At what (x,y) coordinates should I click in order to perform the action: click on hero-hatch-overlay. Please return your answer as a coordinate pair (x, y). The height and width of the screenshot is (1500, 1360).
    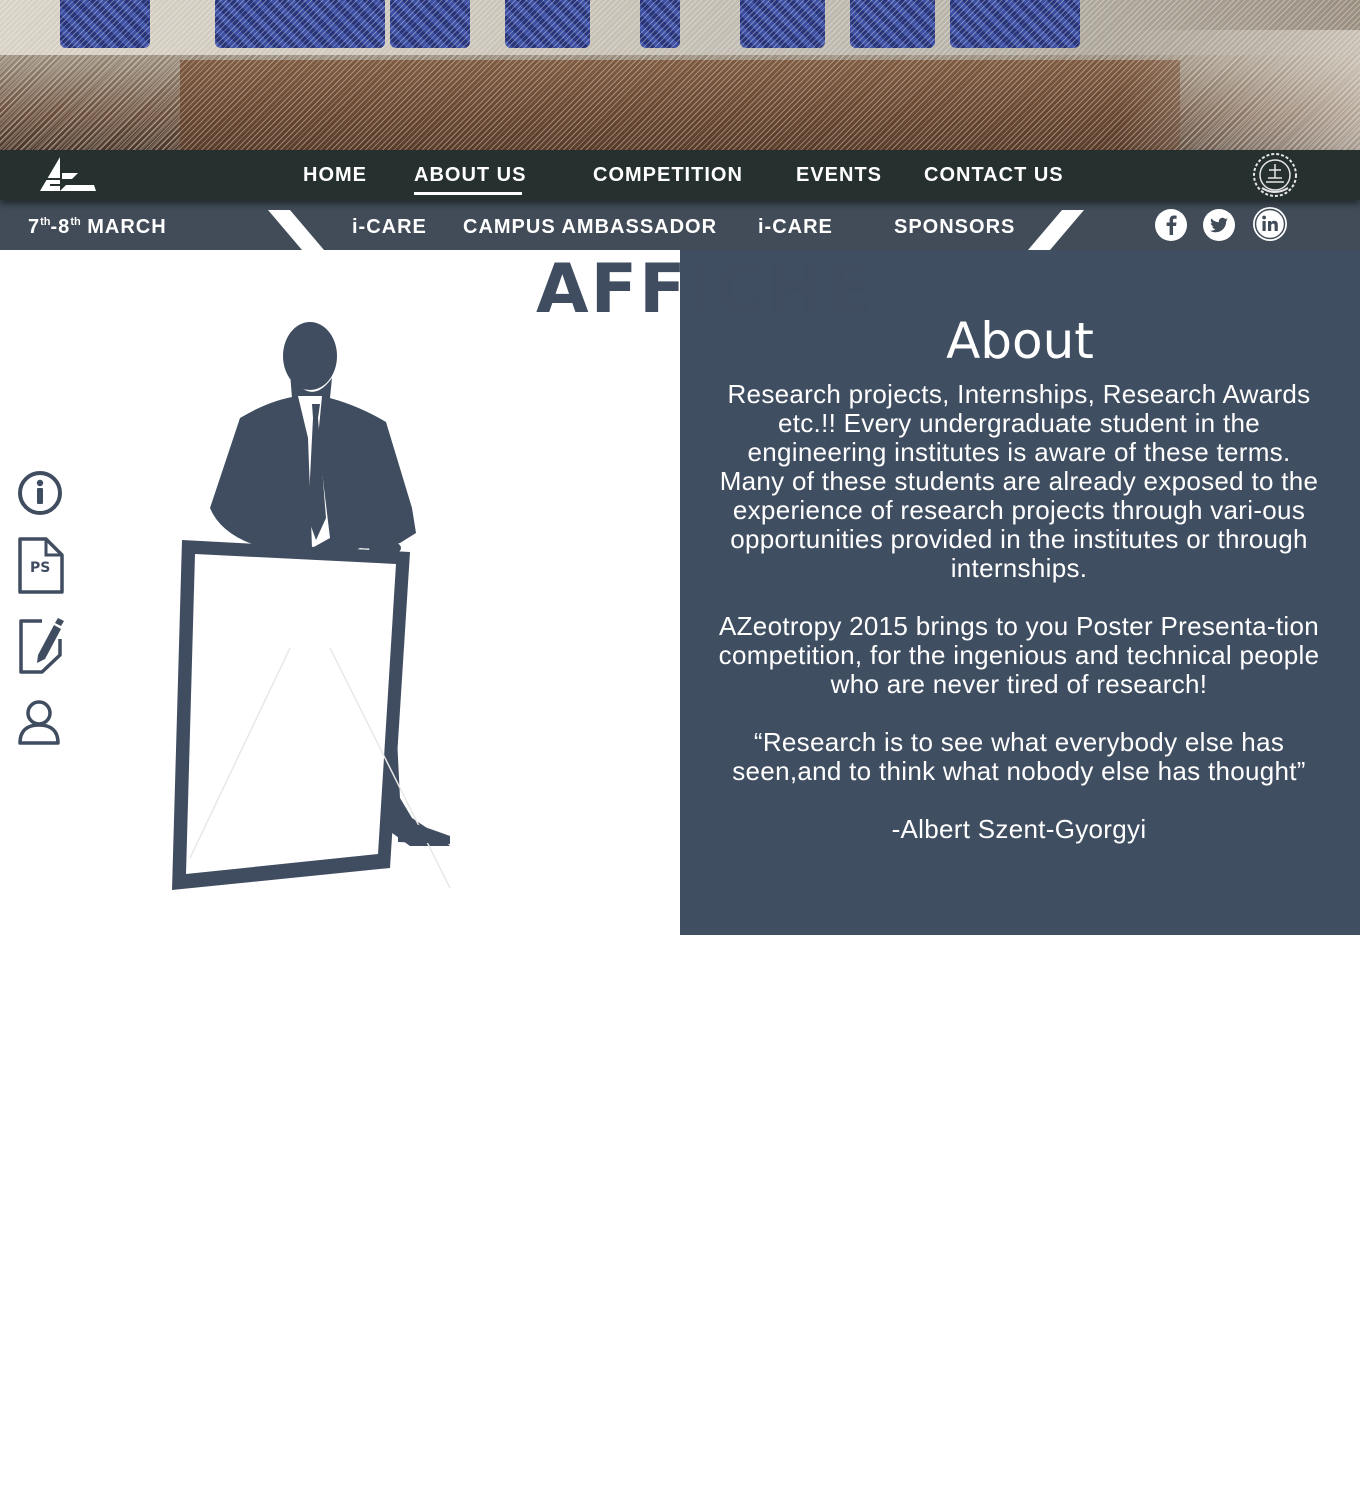
    Looking at the image, I should click on (680, 75).